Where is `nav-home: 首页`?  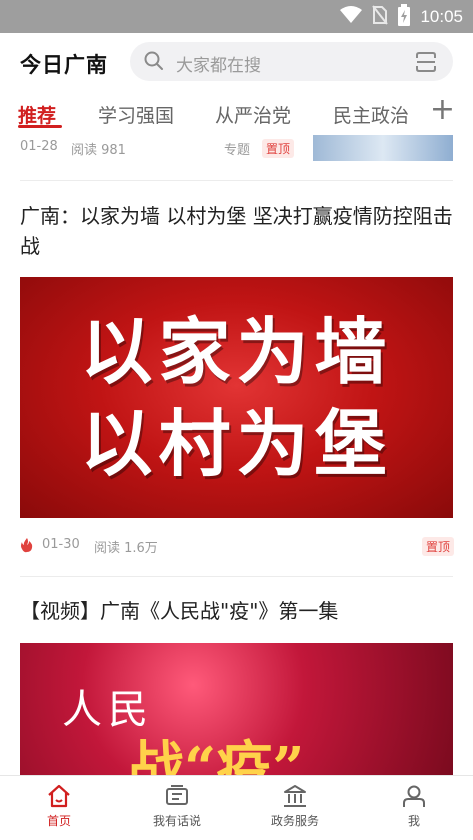 nav-home: 首页 is located at coordinates (59, 806).